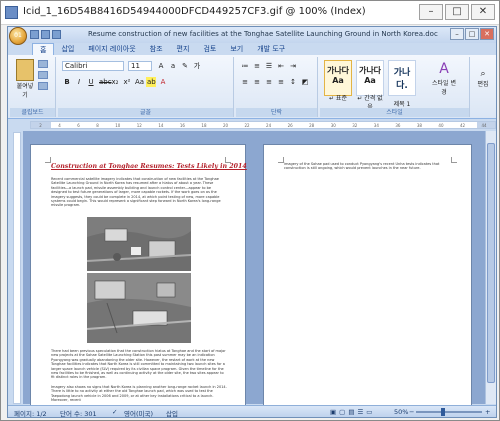  Describe the element at coordinates (360, 412) in the screenshot. I see `outline-icon: ☰` at that location.